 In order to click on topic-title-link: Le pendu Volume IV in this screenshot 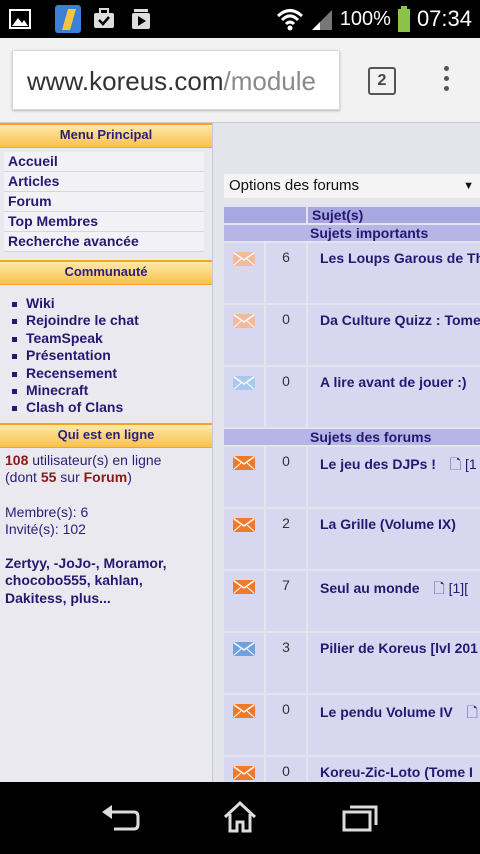, I will do `click(386, 712)`.